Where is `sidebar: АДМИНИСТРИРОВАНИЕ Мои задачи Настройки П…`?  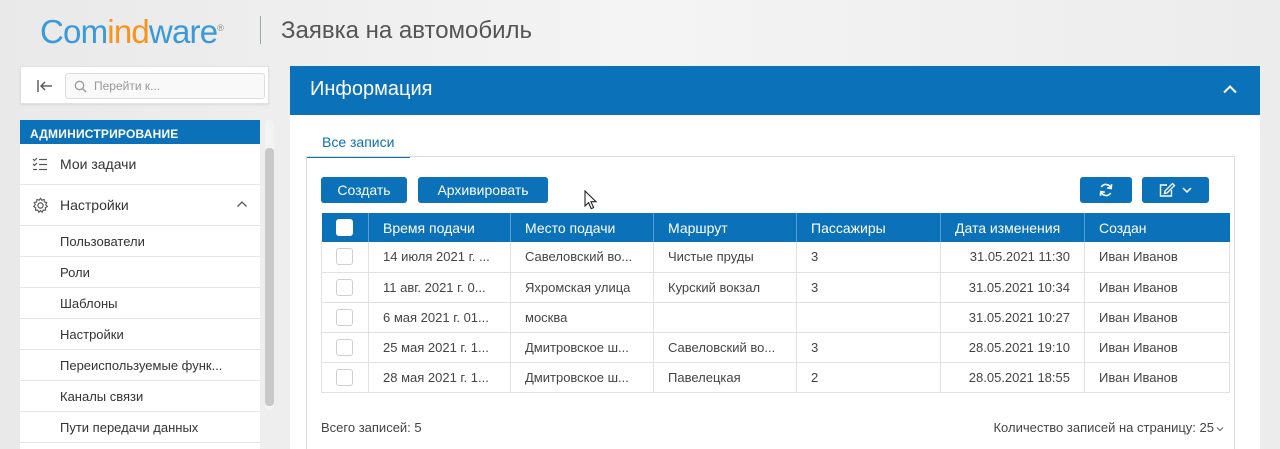 sidebar: АДМИНИСТРИРОВАНИЕ Мои задачи Настройки П… is located at coordinates (140, 284).